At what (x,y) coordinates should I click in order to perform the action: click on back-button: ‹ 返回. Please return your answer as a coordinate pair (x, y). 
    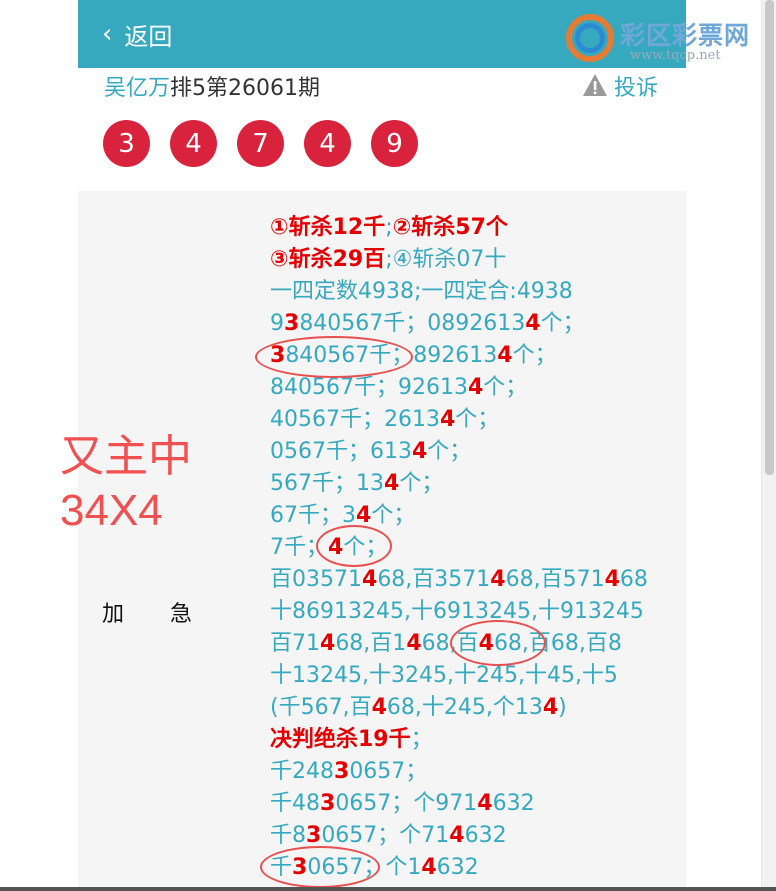
    Looking at the image, I should click on (137, 34).